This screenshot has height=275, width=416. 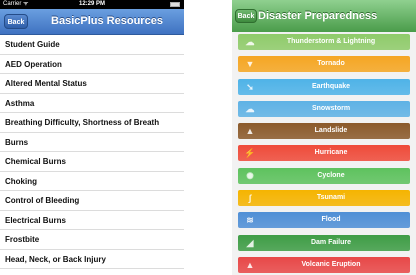 What do you see at coordinates (92, 181) in the screenshot?
I see `list-item: Choking` at bounding box center [92, 181].